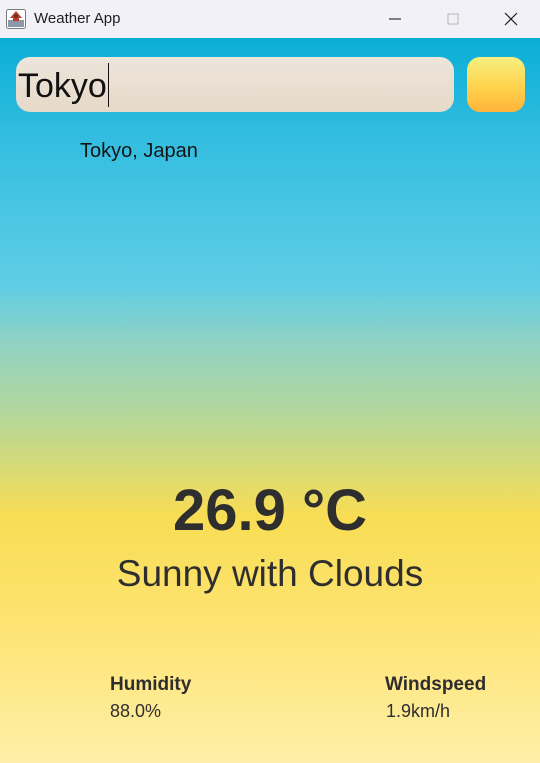 Image resolution: width=540 pixels, height=763 pixels. I want to click on weather-condition: Sunny with Clouds, so click(270, 573).